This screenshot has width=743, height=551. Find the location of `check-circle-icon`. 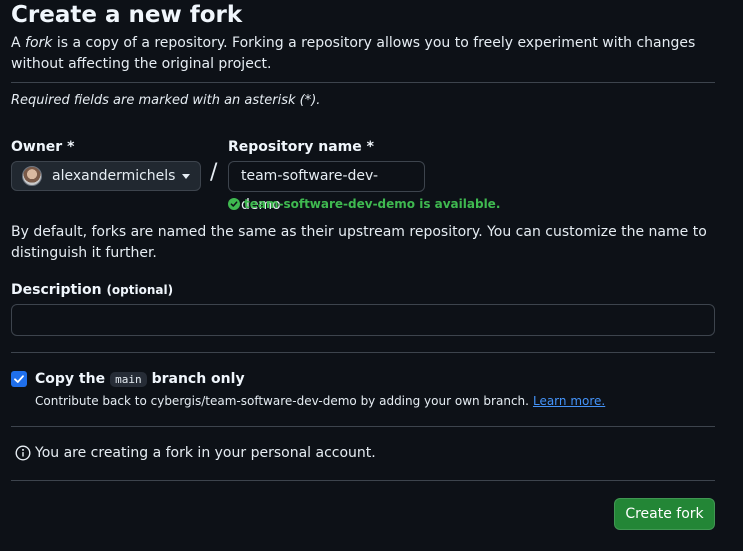

check-circle-icon is located at coordinates (234, 204).